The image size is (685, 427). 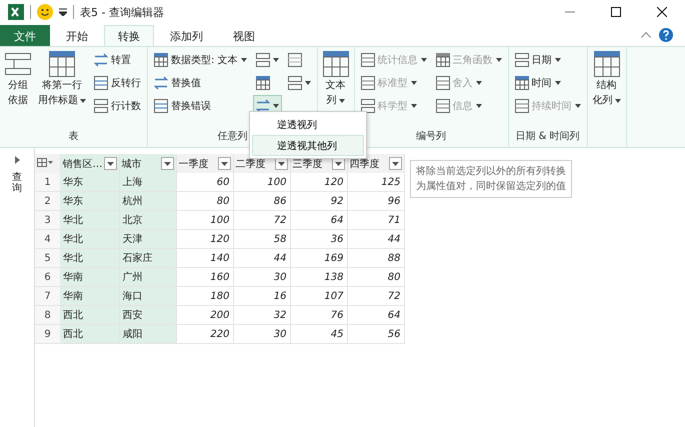 What do you see at coordinates (129, 35) in the screenshot?
I see `ribbon-tab: 转换` at bounding box center [129, 35].